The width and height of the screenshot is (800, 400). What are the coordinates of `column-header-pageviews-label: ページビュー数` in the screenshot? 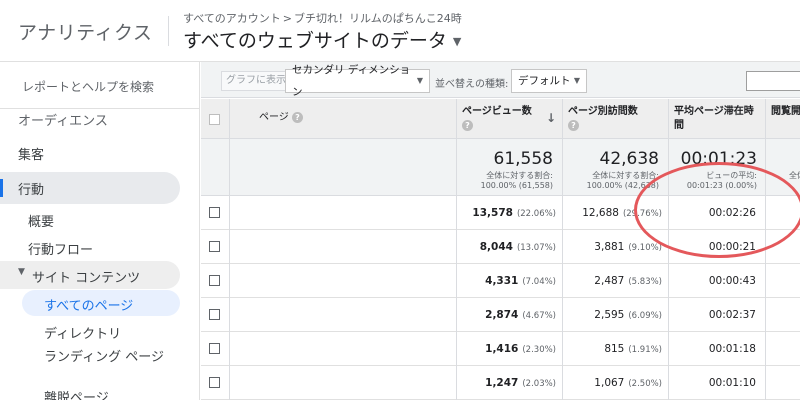 It's located at (497, 111).